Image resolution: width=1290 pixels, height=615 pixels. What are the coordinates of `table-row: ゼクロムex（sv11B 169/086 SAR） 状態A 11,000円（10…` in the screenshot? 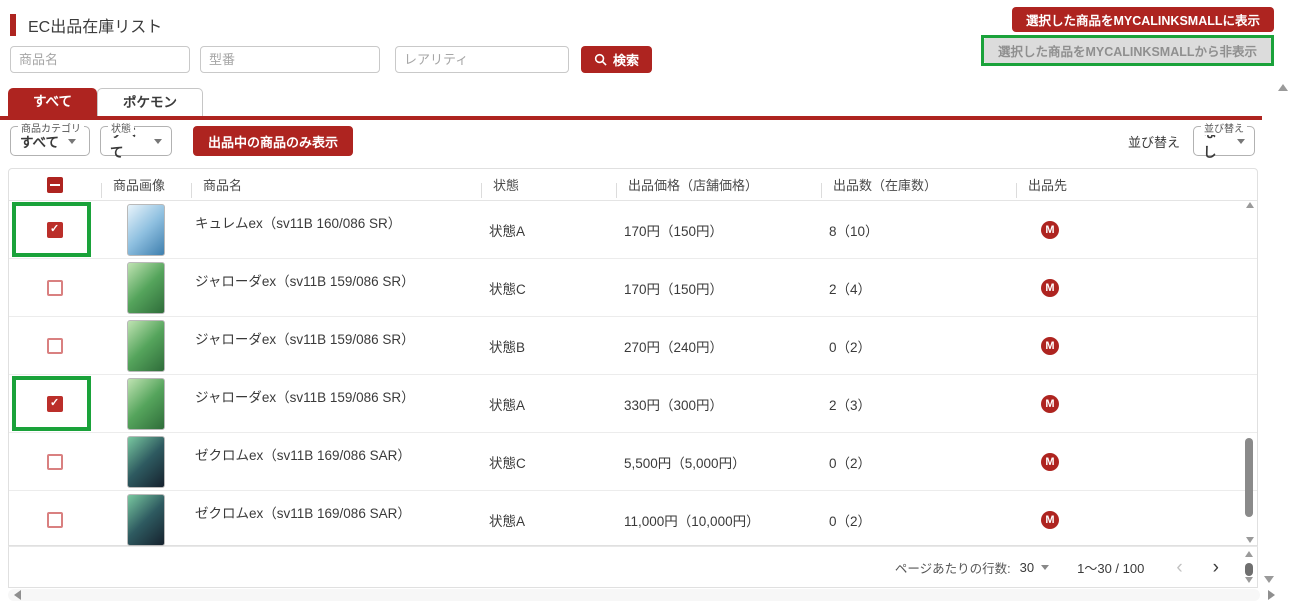 It's located at (633, 520).